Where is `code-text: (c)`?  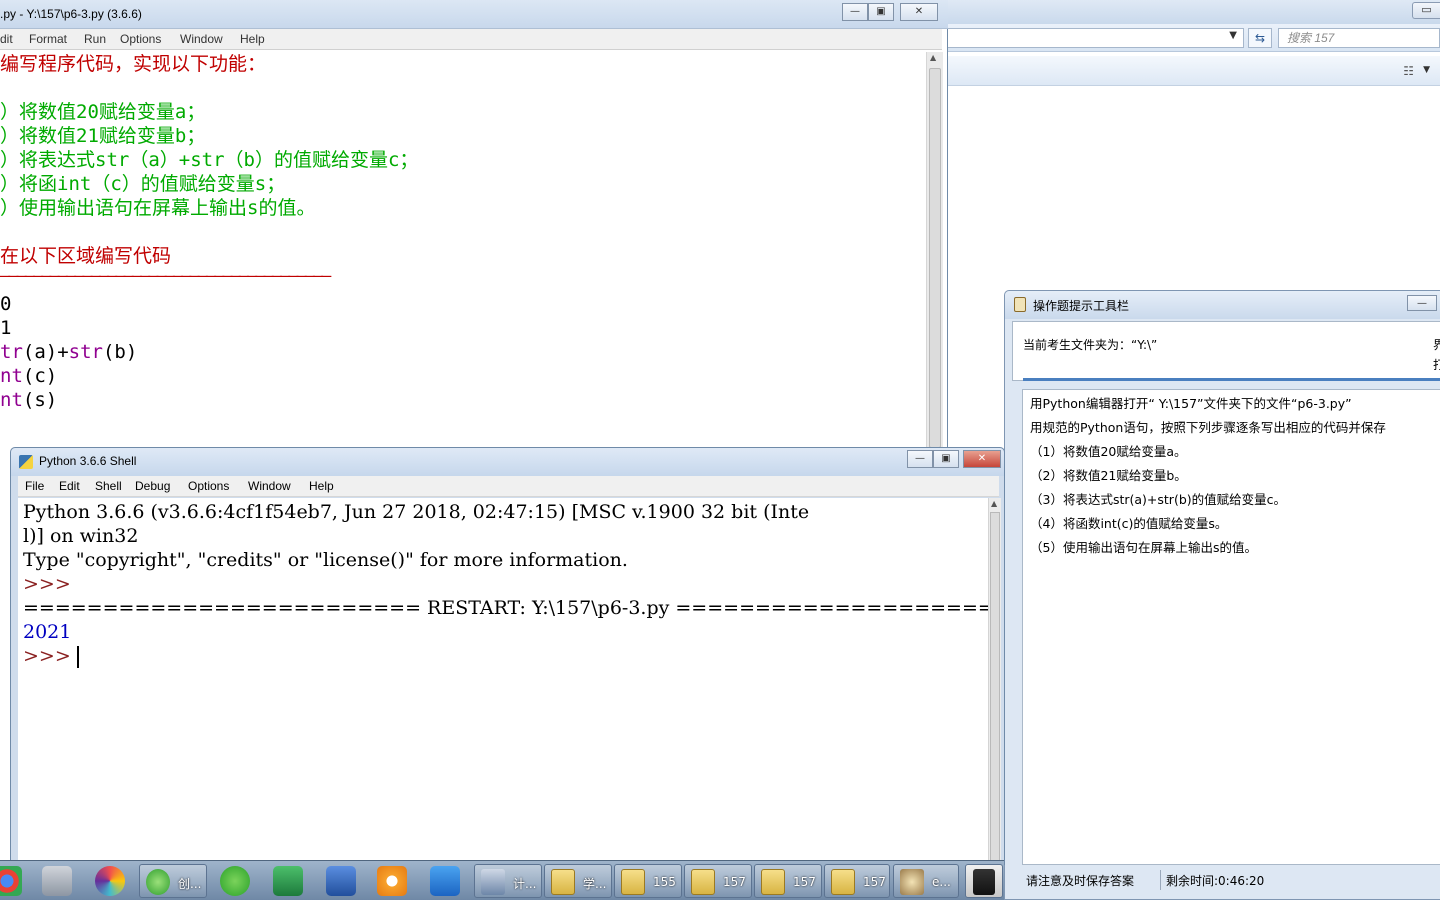 code-text: (c) is located at coordinates (40, 376).